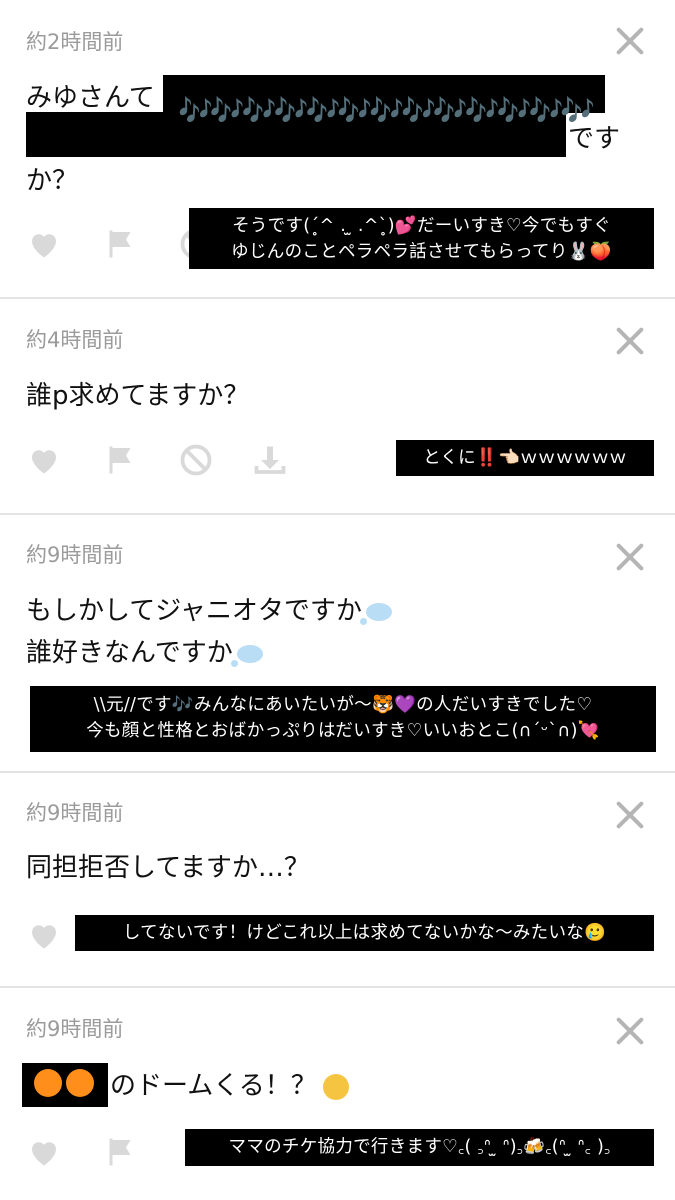  I want to click on question-text-line: のドームくる！？, so click(229, 1086).